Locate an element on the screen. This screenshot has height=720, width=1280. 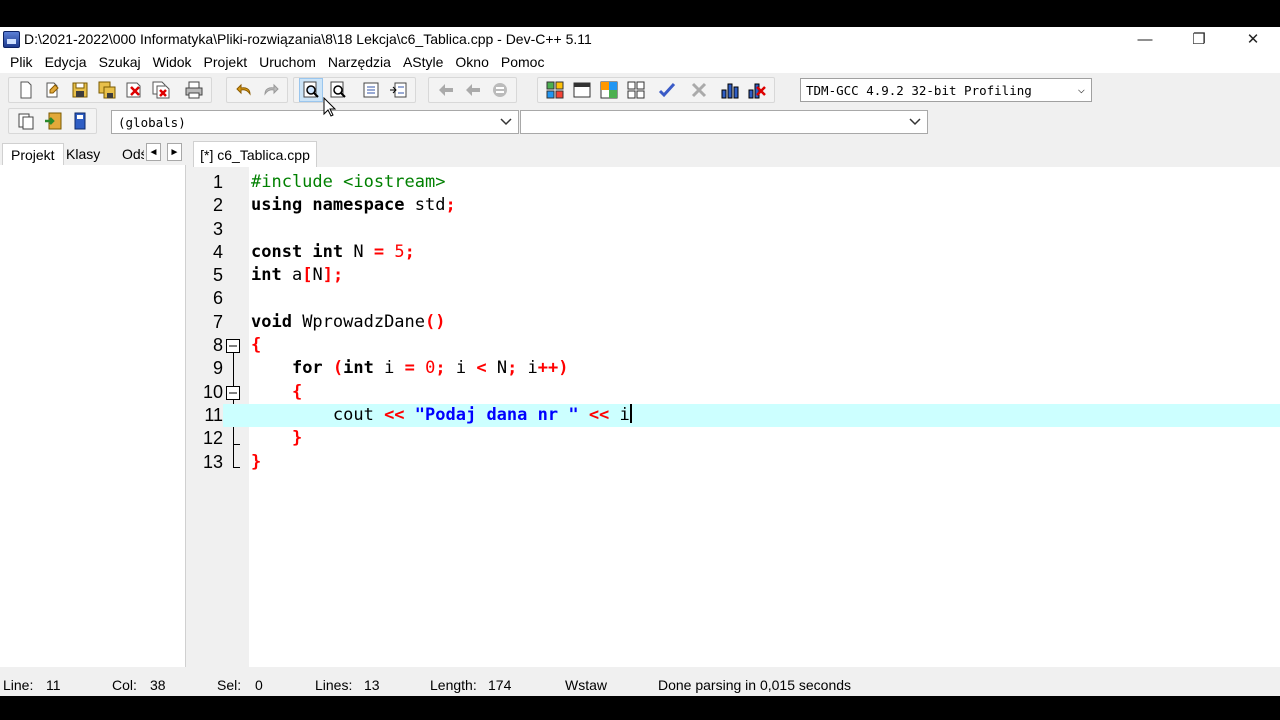
compile-grid-icon is located at coordinates (554, 90).